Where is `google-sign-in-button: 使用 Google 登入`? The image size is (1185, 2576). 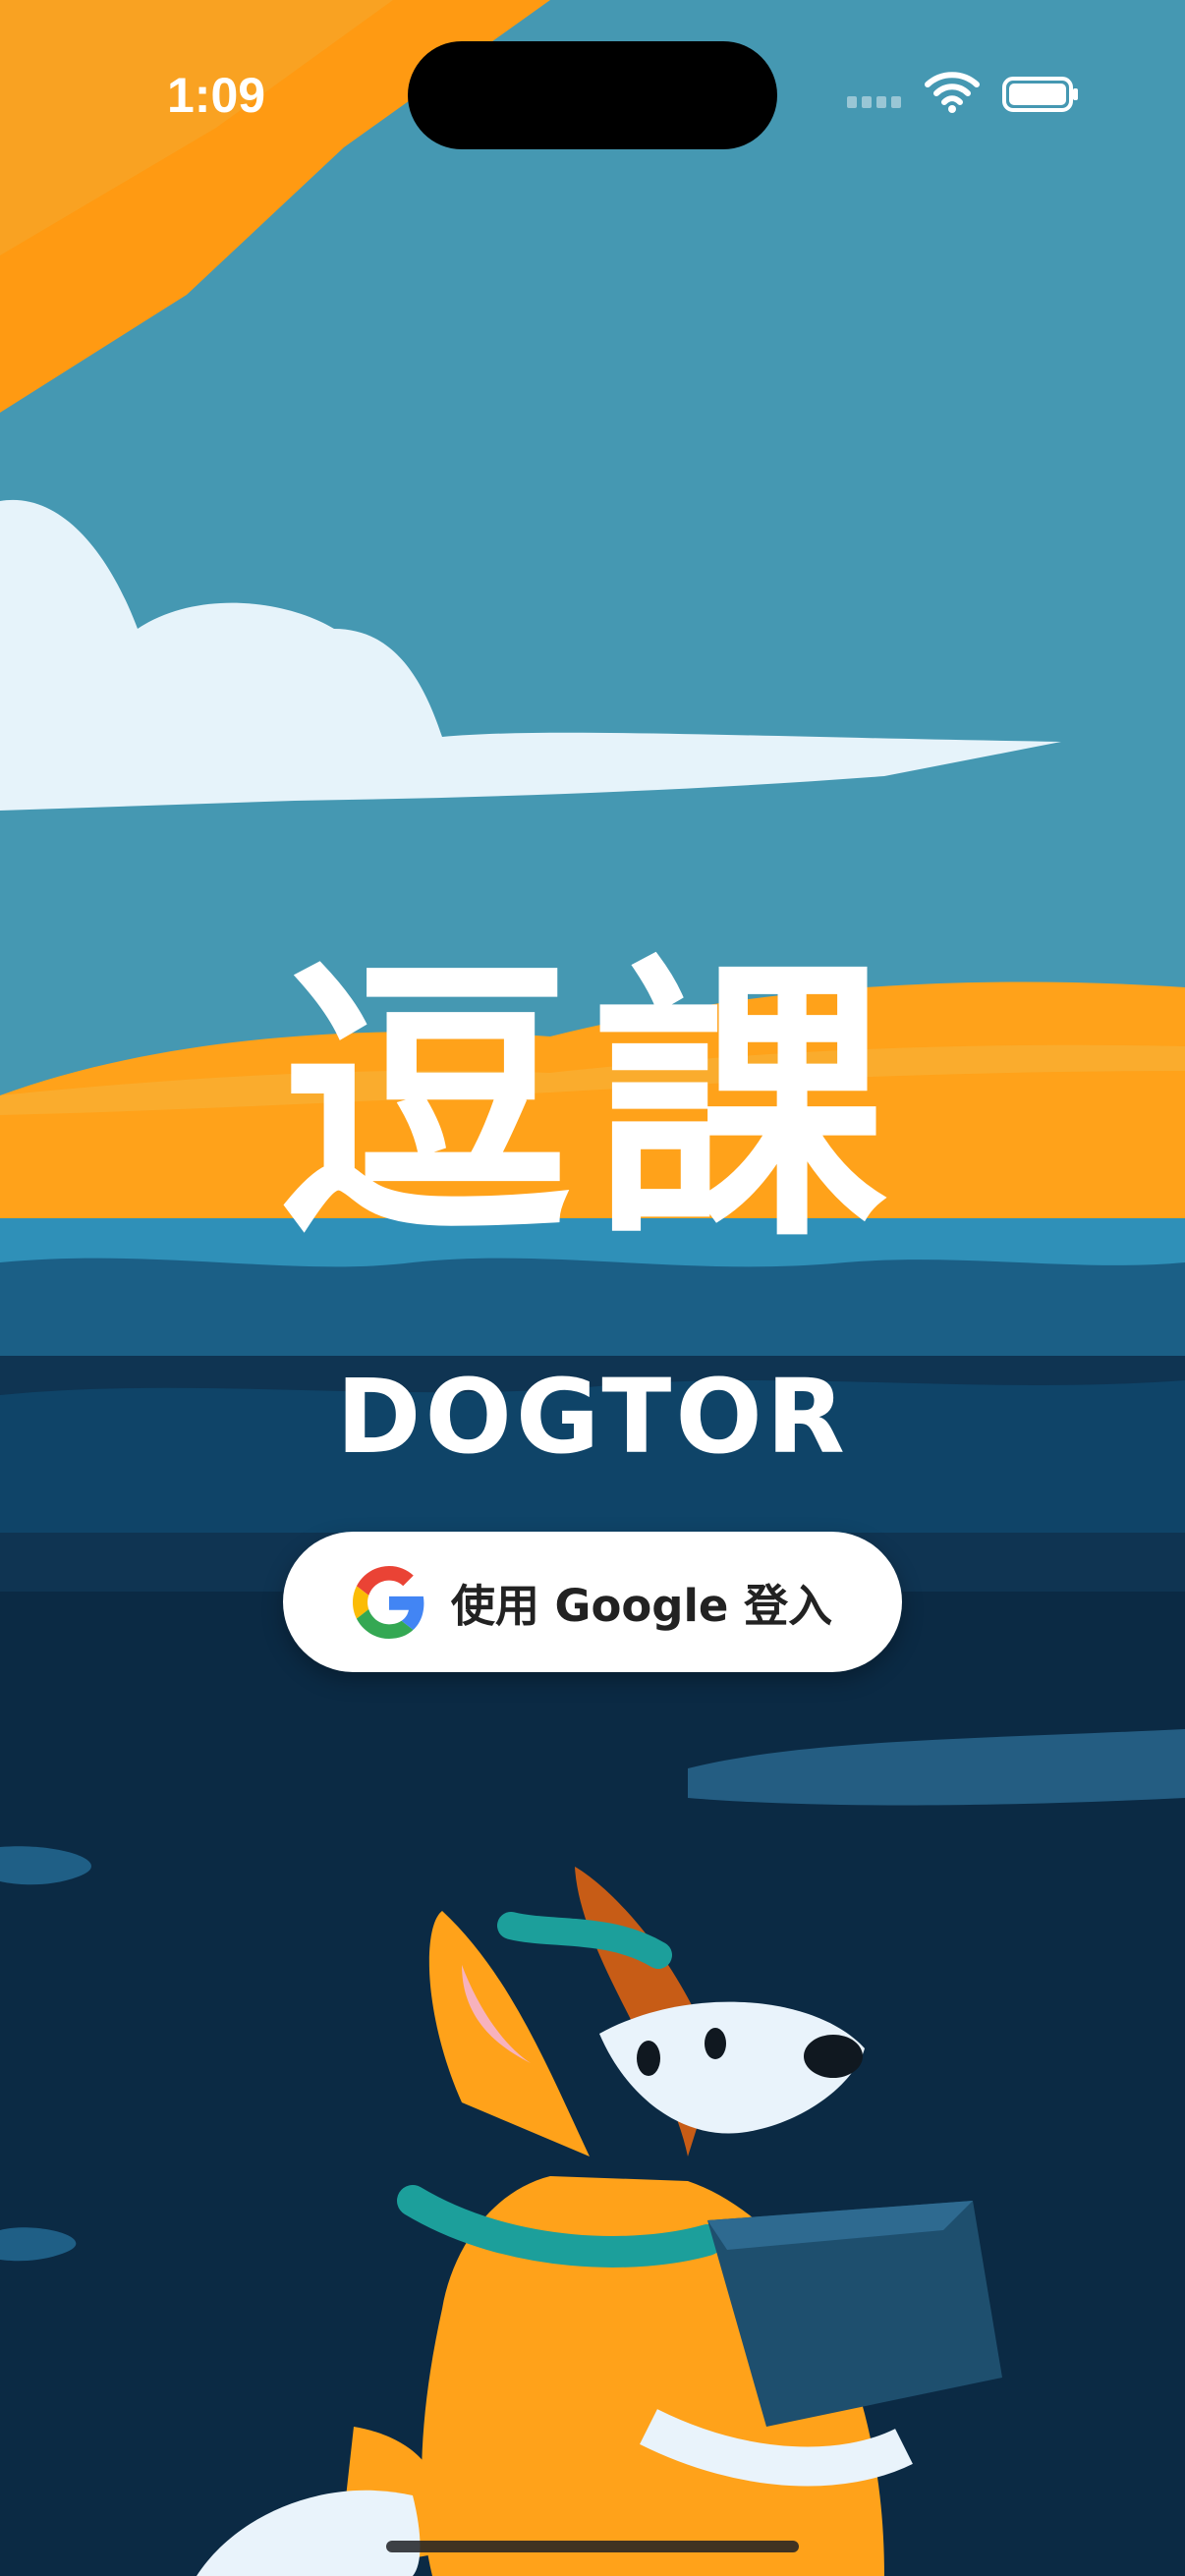 google-sign-in-button: 使用 Google 登入 is located at coordinates (592, 1602).